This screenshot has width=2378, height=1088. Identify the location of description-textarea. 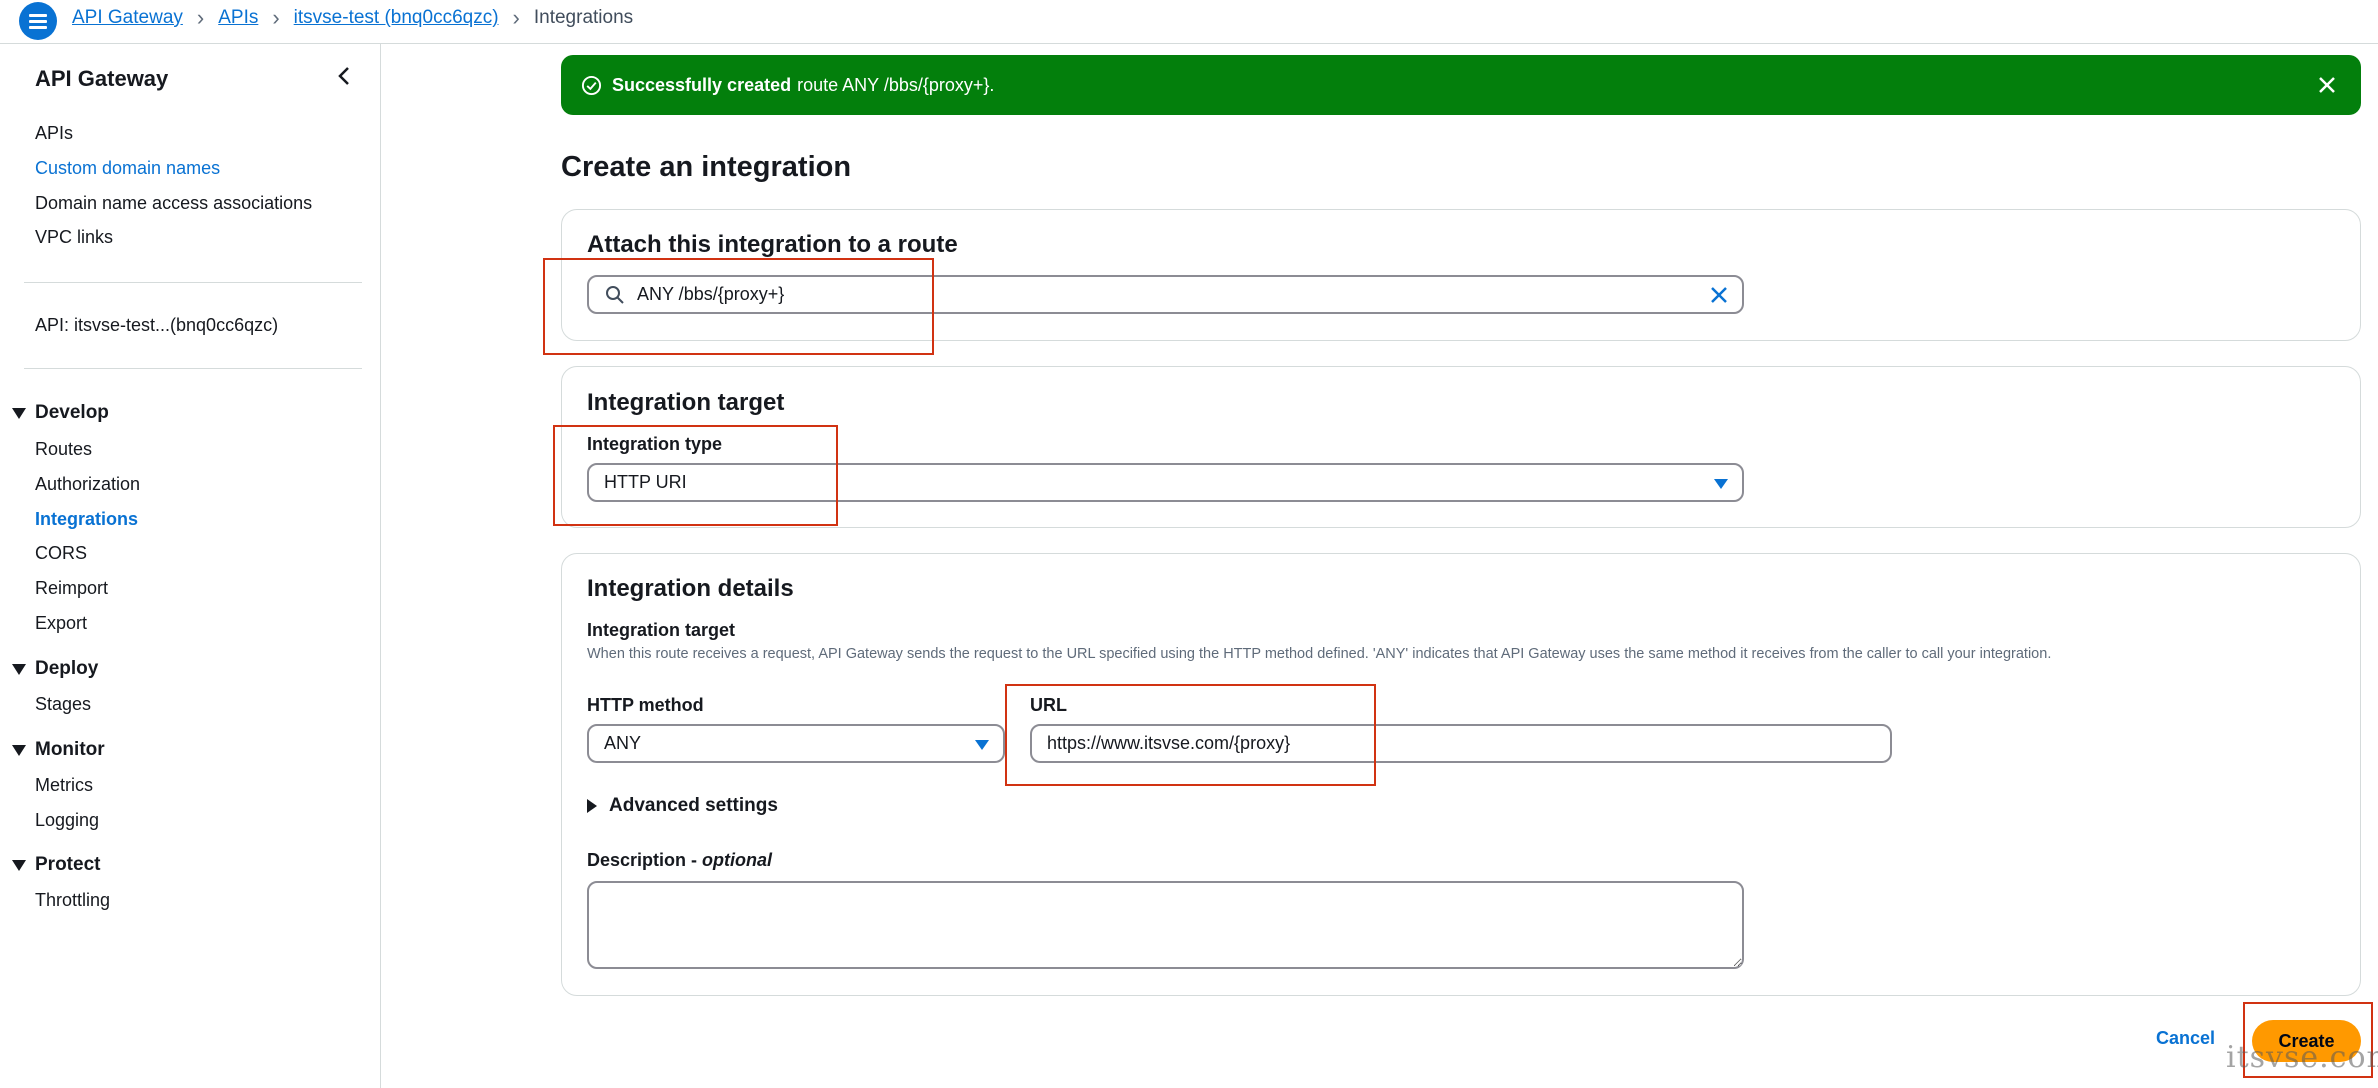
(1165, 925).